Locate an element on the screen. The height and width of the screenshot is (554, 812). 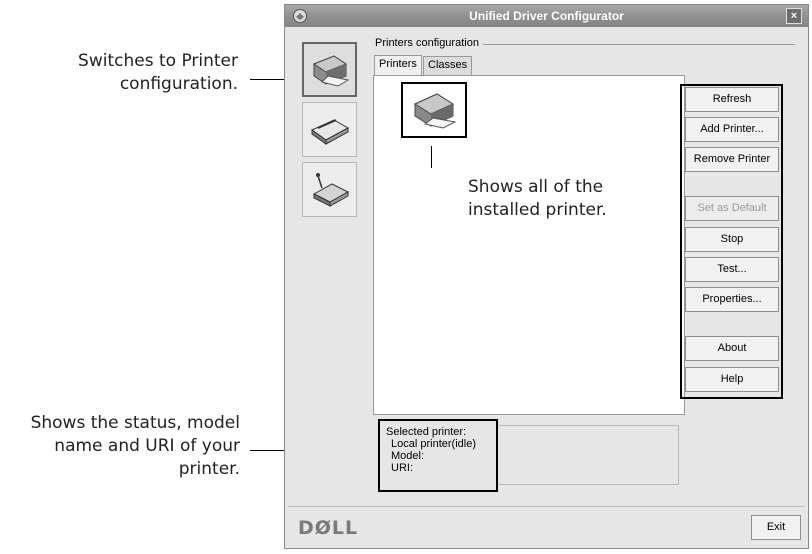
sidebar-item-port is located at coordinates (329, 189).